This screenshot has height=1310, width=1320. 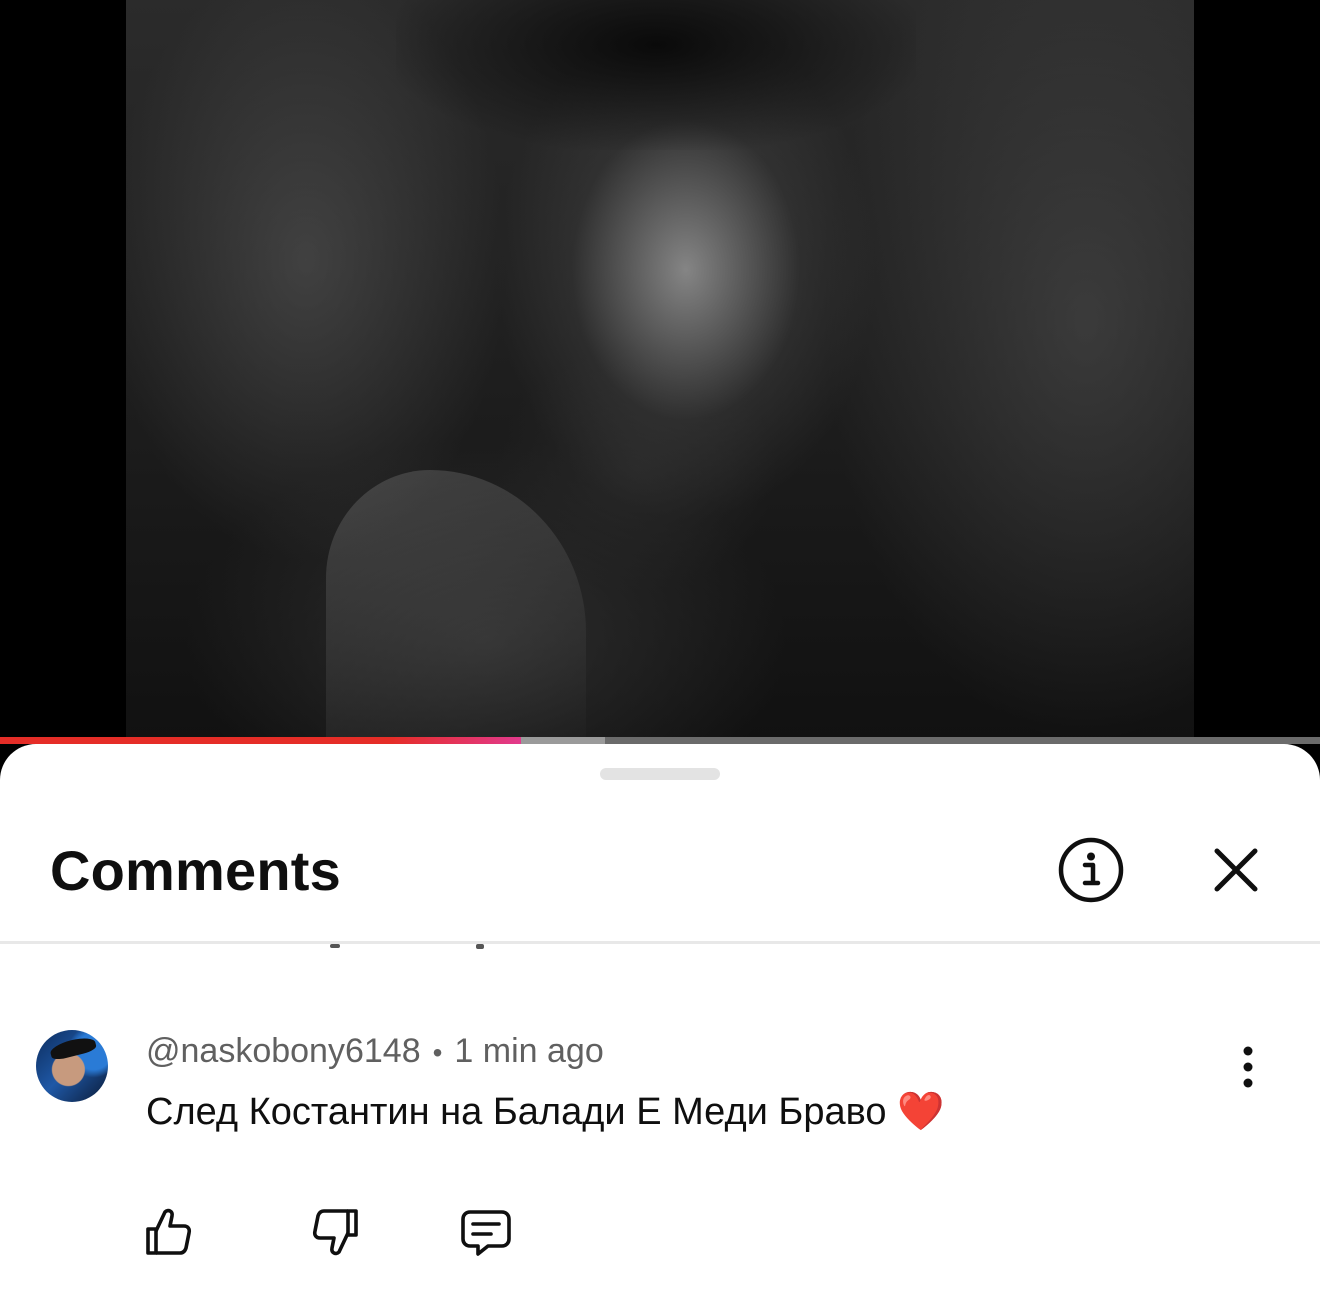 What do you see at coordinates (72, 1066) in the screenshot?
I see `avatar` at bounding box center [72, 1066].